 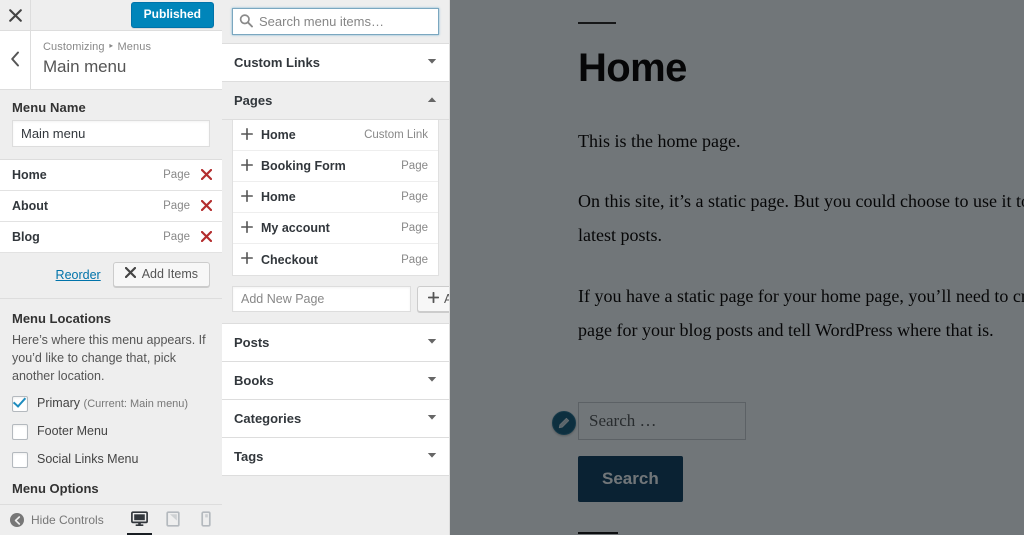 What do you see at coordinates (598, 532) in the screenshot?
I see `footer-rule` at bounding box center [598, 532].